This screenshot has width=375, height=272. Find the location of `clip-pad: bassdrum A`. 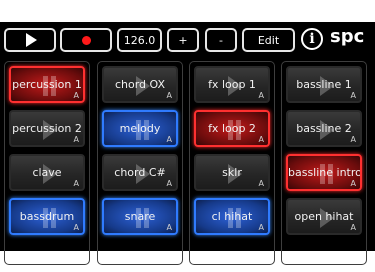

clip-pad: bassdrum A is located at coordinates (47, 216).